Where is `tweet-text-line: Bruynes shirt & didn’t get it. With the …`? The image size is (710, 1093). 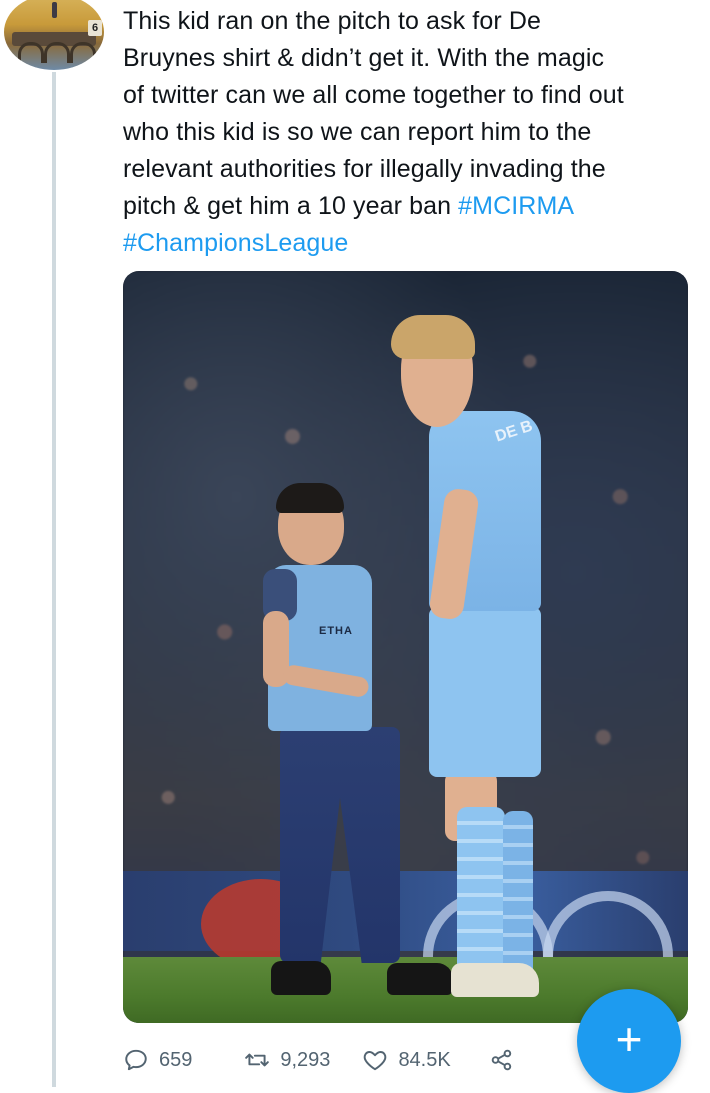 tweet-text-line: Bruynes shirt & didn’t get it. With the … is located at coordinates (364, 58).